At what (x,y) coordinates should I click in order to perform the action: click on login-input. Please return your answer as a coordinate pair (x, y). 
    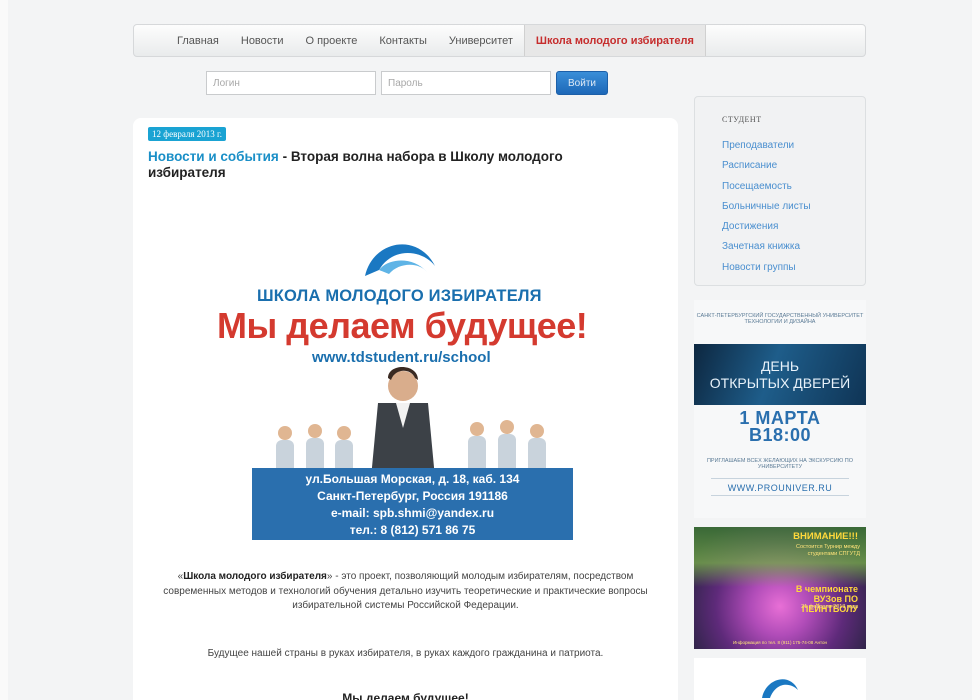
    Looking at the image, I should click on (291, 83).